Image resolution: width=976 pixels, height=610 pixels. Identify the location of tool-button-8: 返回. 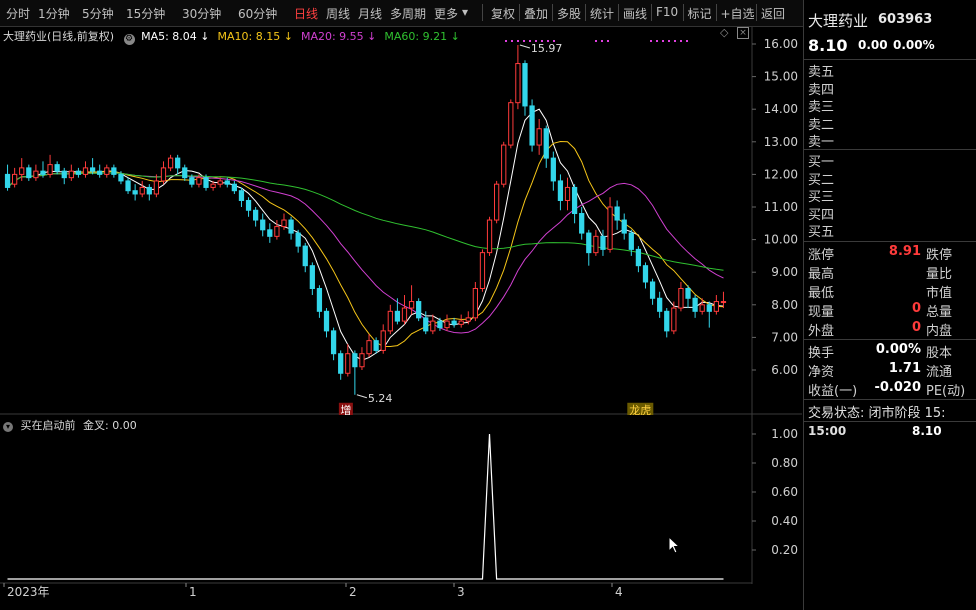
(773, 13).